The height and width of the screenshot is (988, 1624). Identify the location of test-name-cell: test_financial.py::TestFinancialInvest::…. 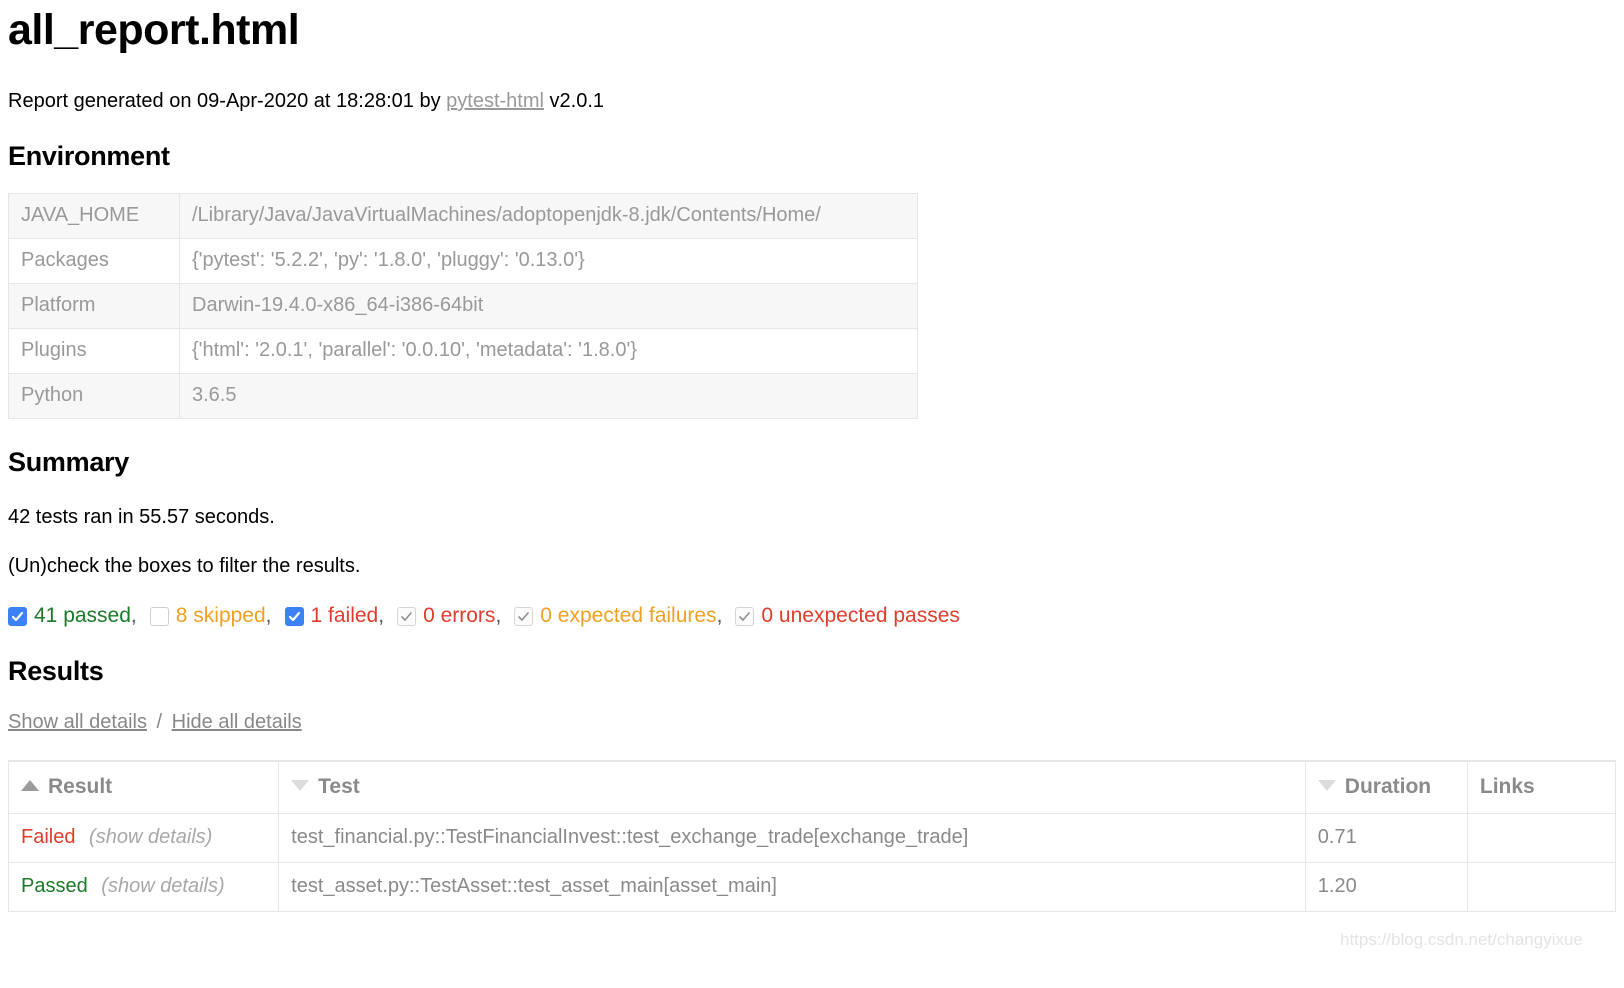
(792, 838).